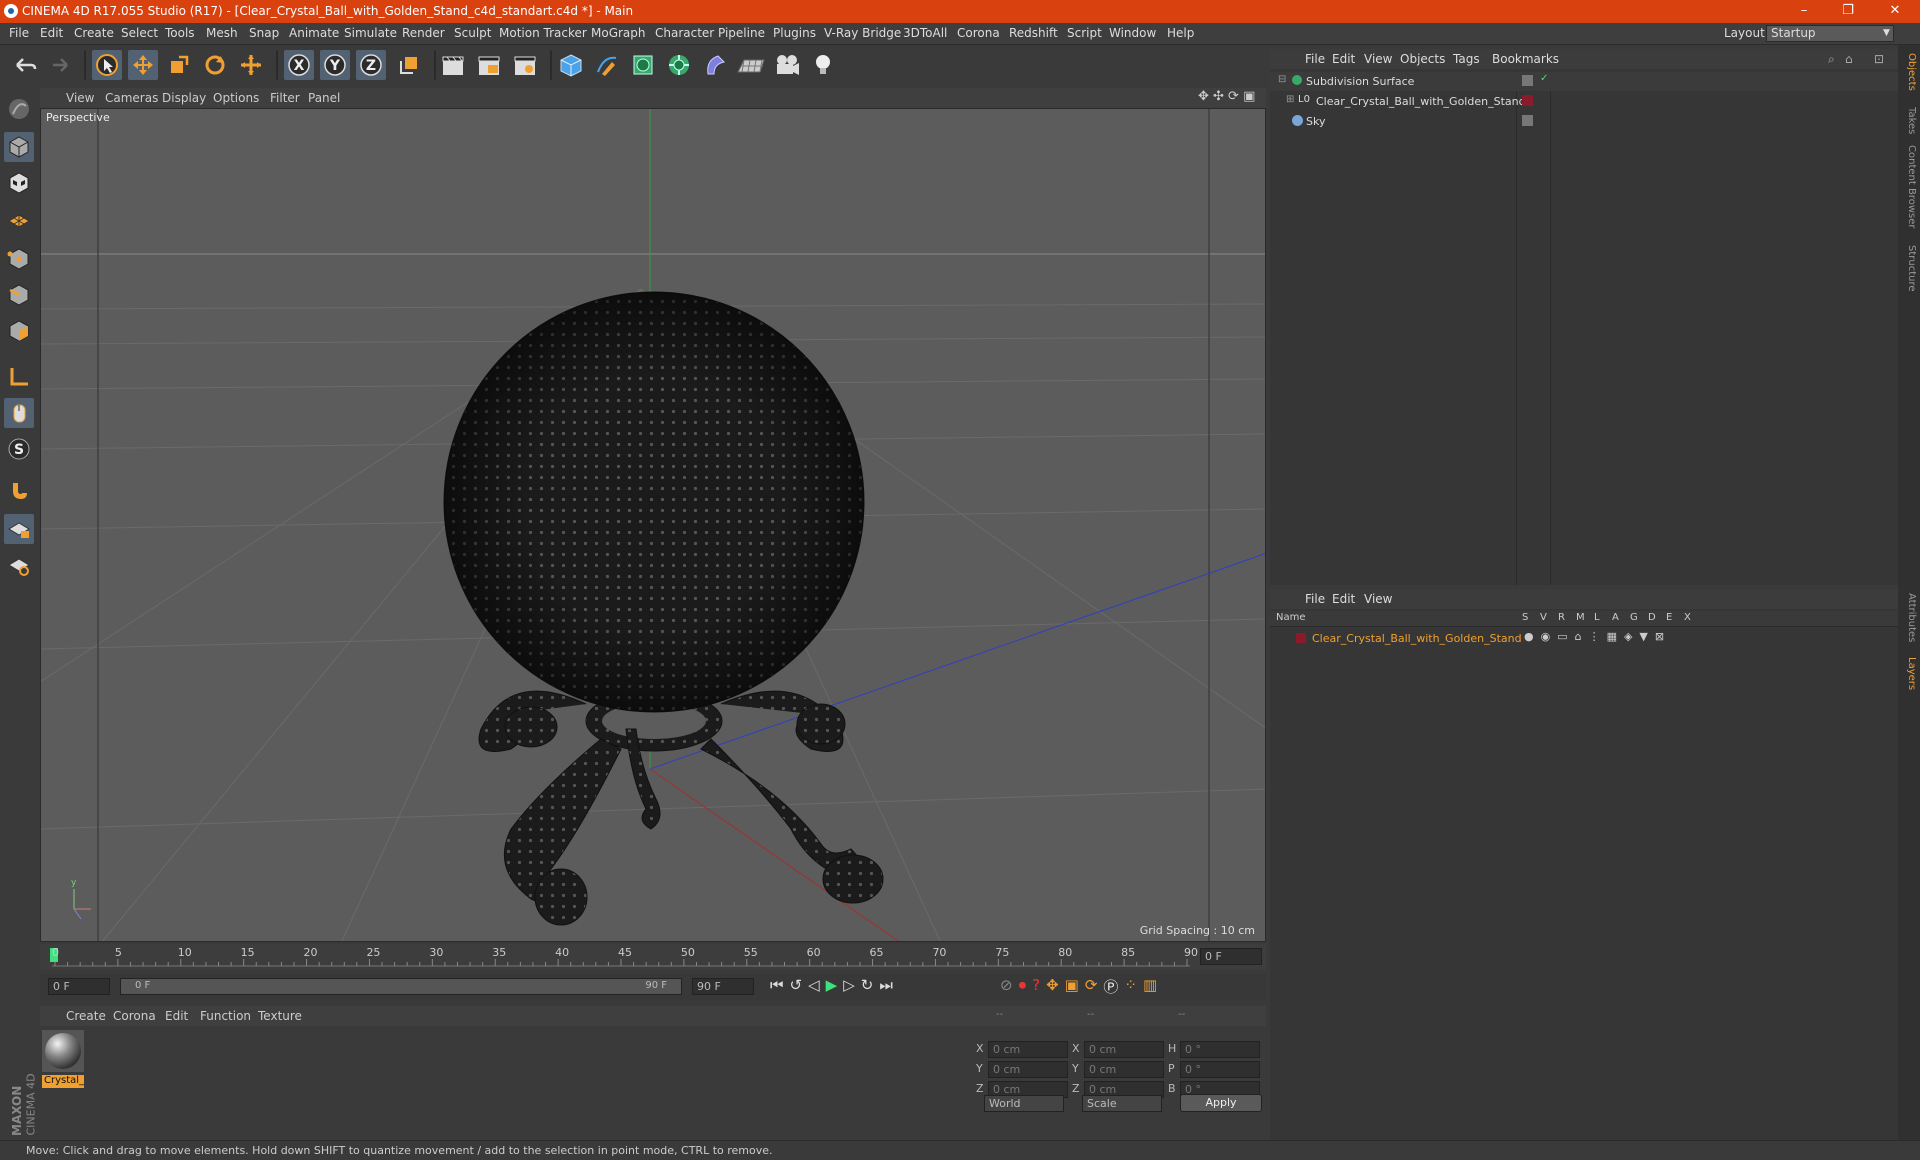 The width and height of the screenshot is (1920, 1160). What do you see at coordinates (1909, 617) in the screenshot?
I see `tab-attributes: Attributes` at bounding box center [1909, 617].